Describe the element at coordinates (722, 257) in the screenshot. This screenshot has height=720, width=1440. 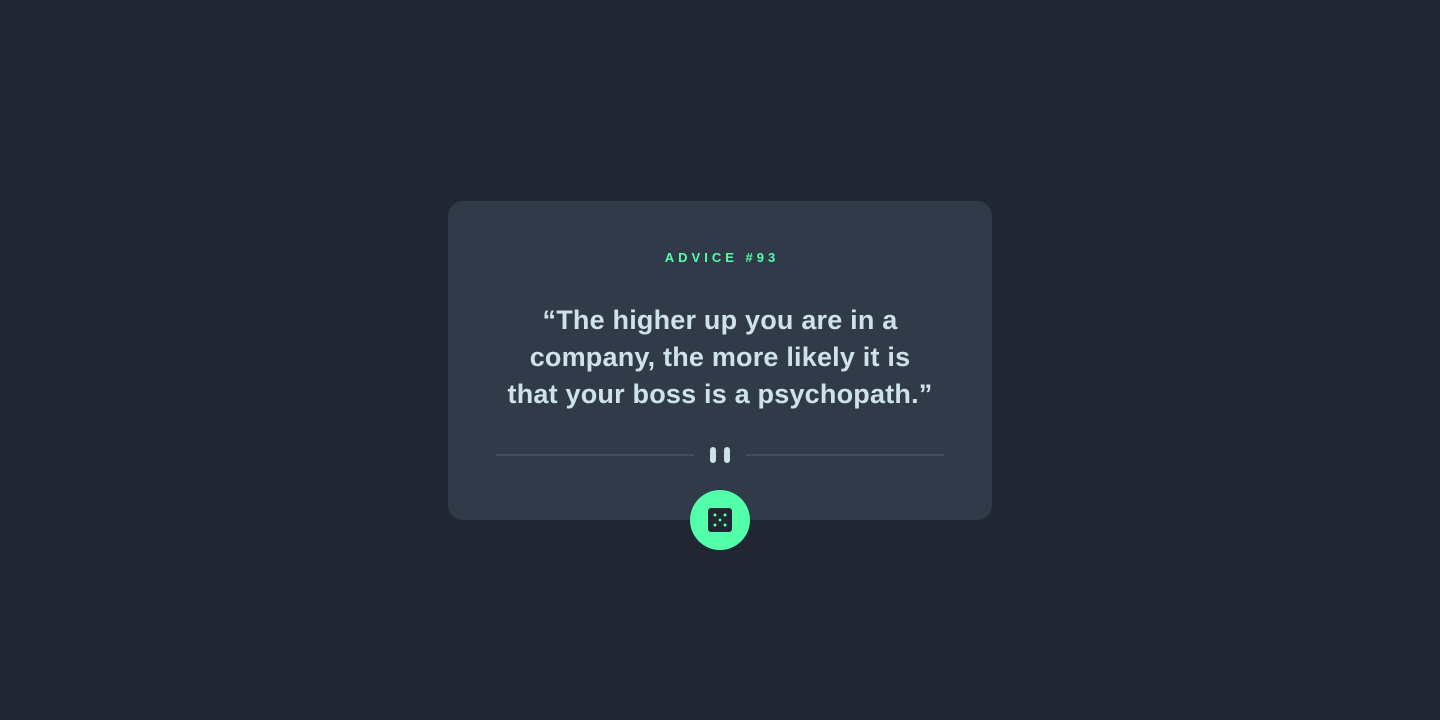
I see `advice-id-label: ADVICE #93` at that location.